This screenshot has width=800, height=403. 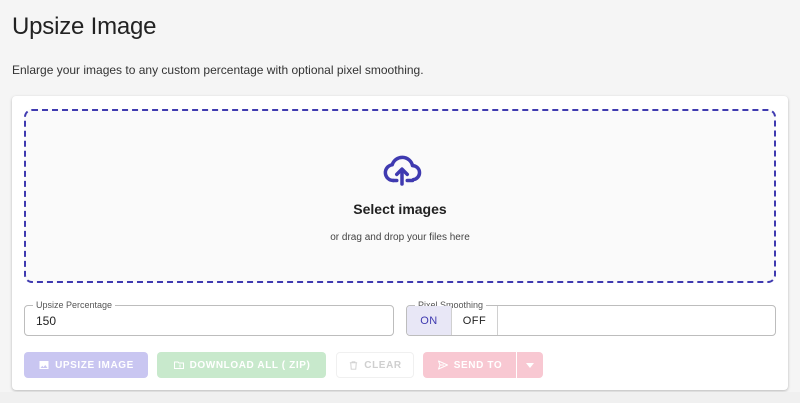 I want to click on dropzone-title: Select images, so click(x=400, y=209).